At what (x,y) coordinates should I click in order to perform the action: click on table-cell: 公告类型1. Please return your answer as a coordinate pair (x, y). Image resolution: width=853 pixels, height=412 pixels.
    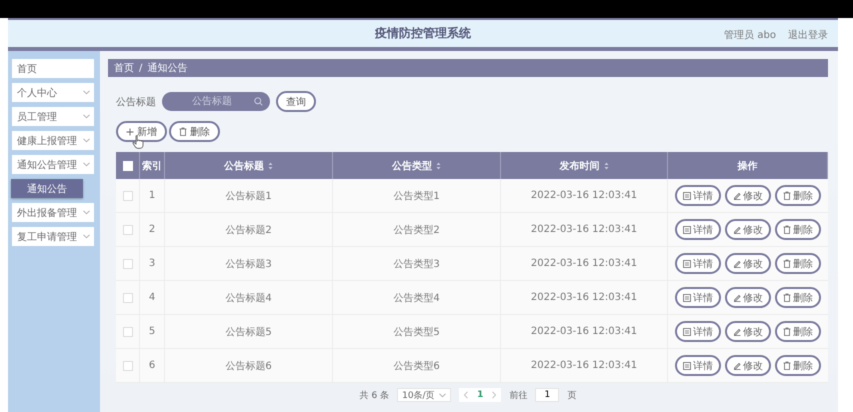
    Looking at the image, I should click on (417, 195).